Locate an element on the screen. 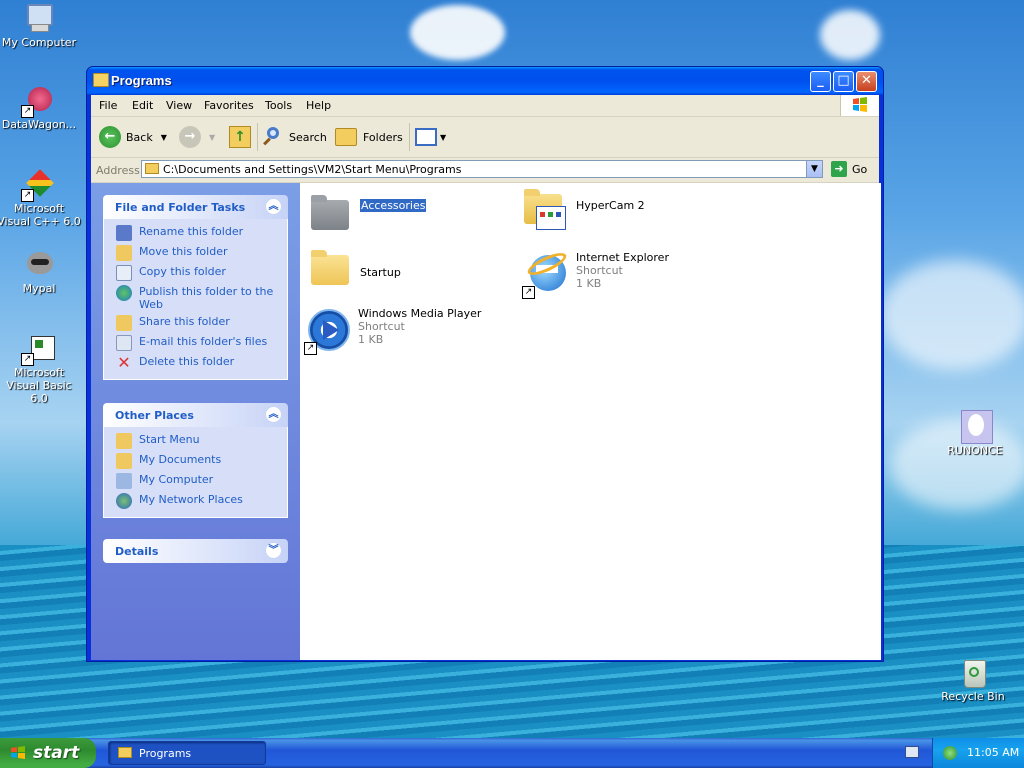  task-email-files: E-mail this folder's files is located at coordinates (201, 343).